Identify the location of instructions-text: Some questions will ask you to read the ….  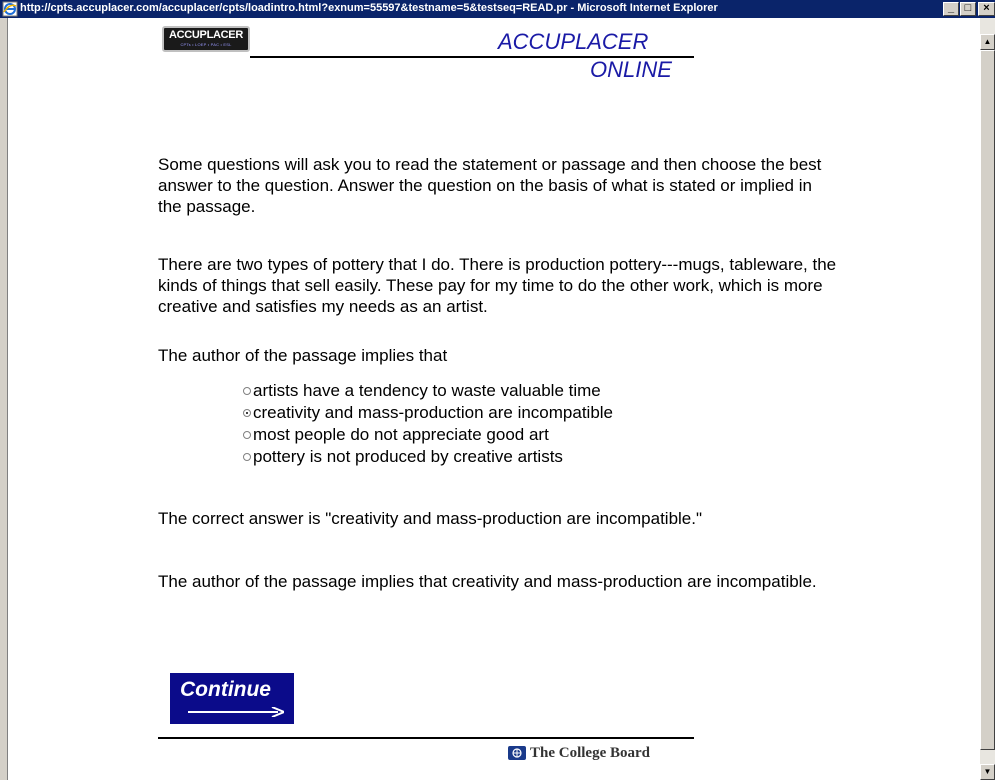
(490, 185).